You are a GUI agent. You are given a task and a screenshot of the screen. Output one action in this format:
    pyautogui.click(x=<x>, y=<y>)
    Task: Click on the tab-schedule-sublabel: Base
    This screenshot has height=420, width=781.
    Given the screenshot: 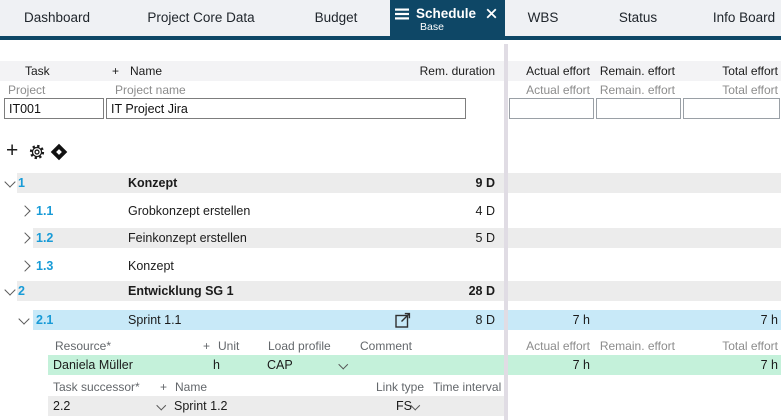 What is the action you would take?
    pyautogui.click(x=432, y=27)
    